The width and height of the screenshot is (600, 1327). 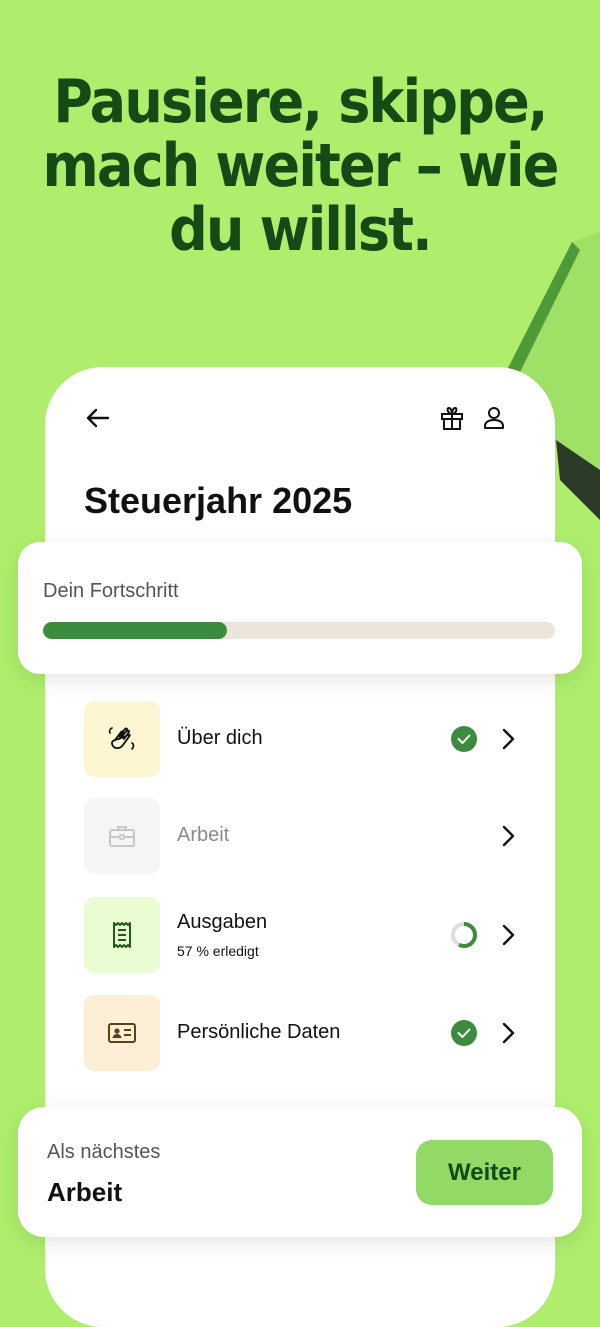 I want to click on task-title: Ausgaben, so click(x=222, y=922).